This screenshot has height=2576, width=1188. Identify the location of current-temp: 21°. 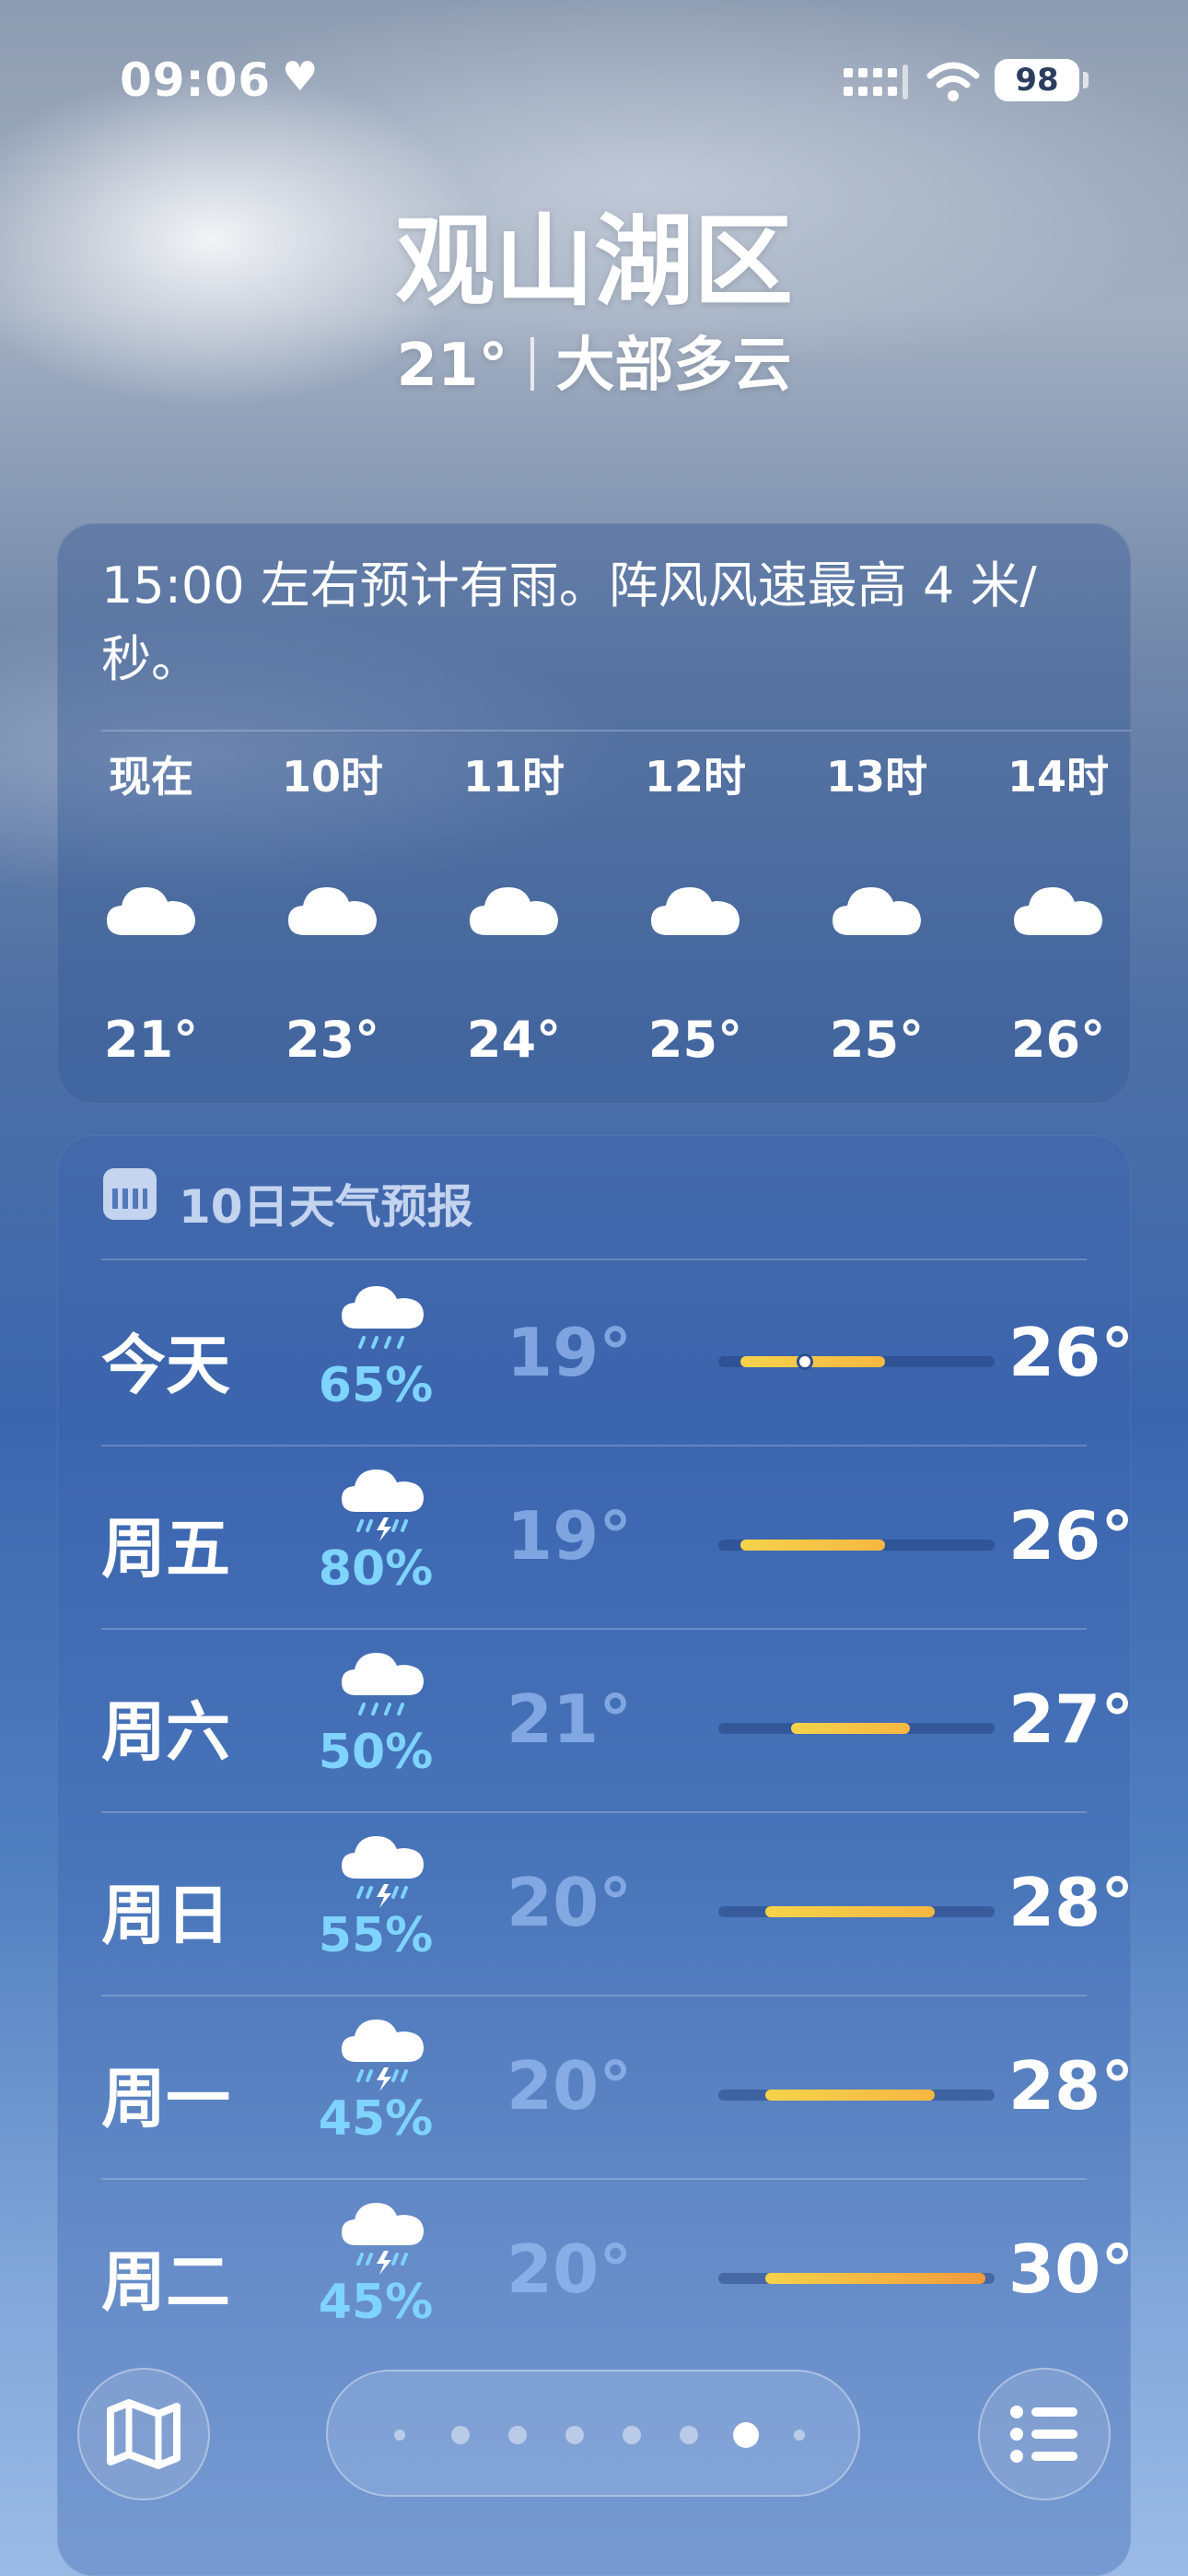
(452, 366).